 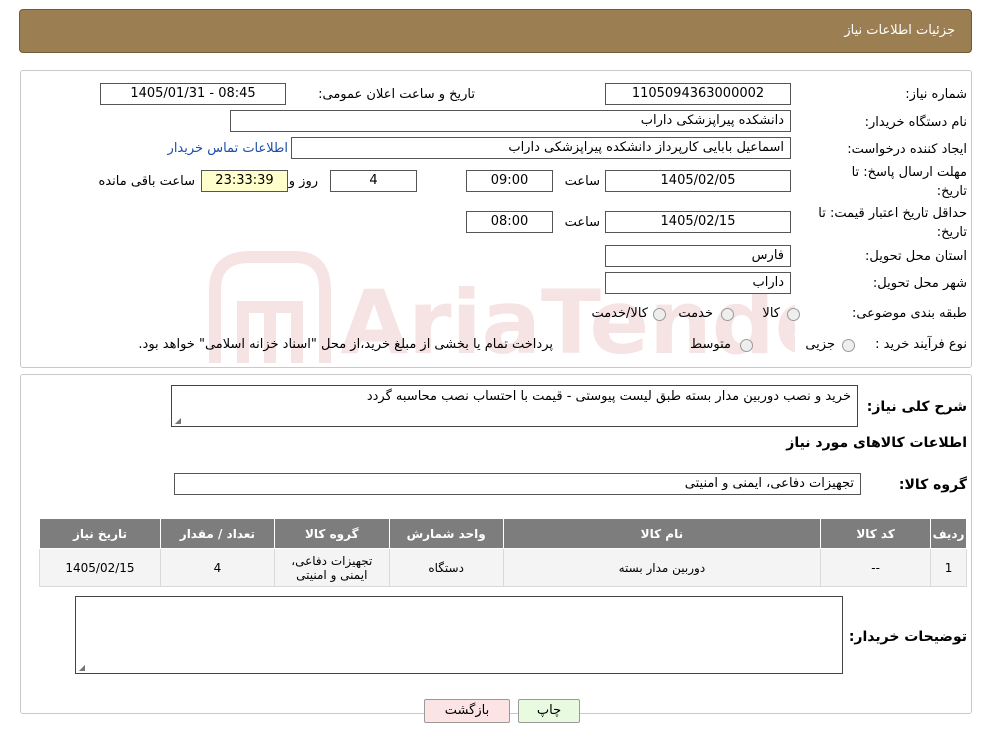 I want to click on col-item-group: گروه کالا, so click(x=331, y=533).